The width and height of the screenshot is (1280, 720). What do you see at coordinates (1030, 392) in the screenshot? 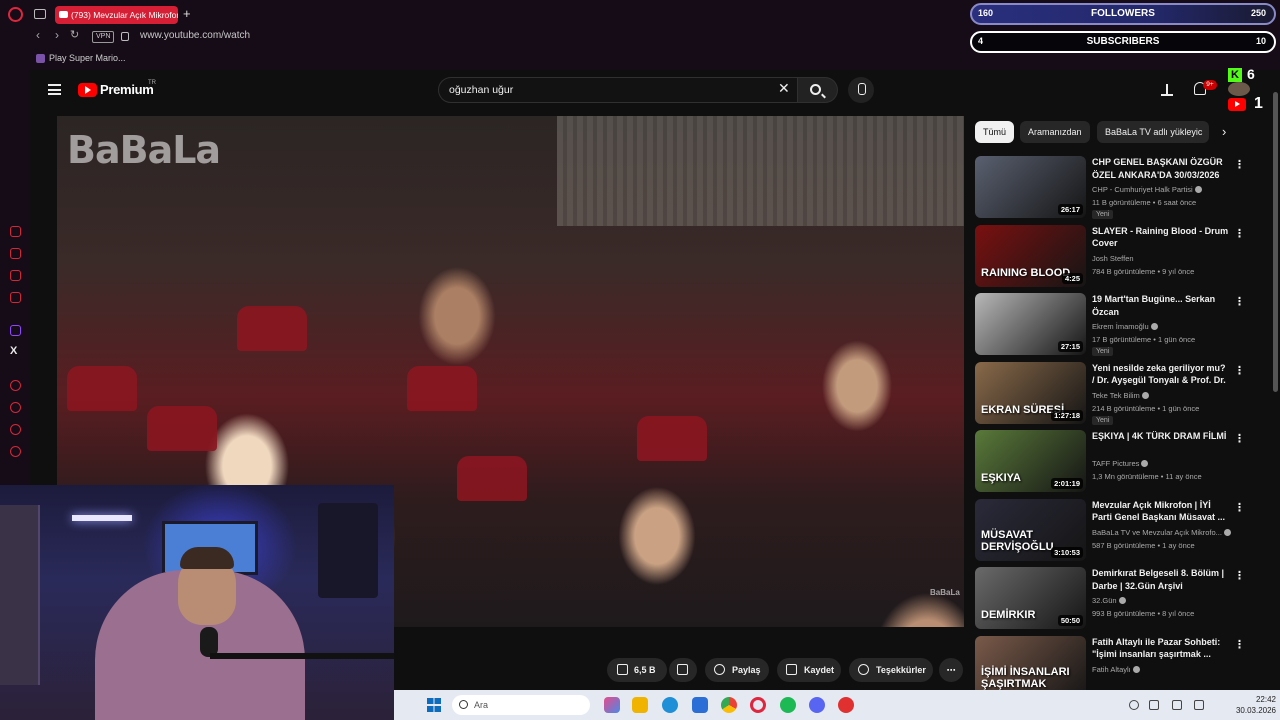
I see `video-thumbnail: EKRAN SÜRESİ 1:27:18` at bounding box center [1030, 392].